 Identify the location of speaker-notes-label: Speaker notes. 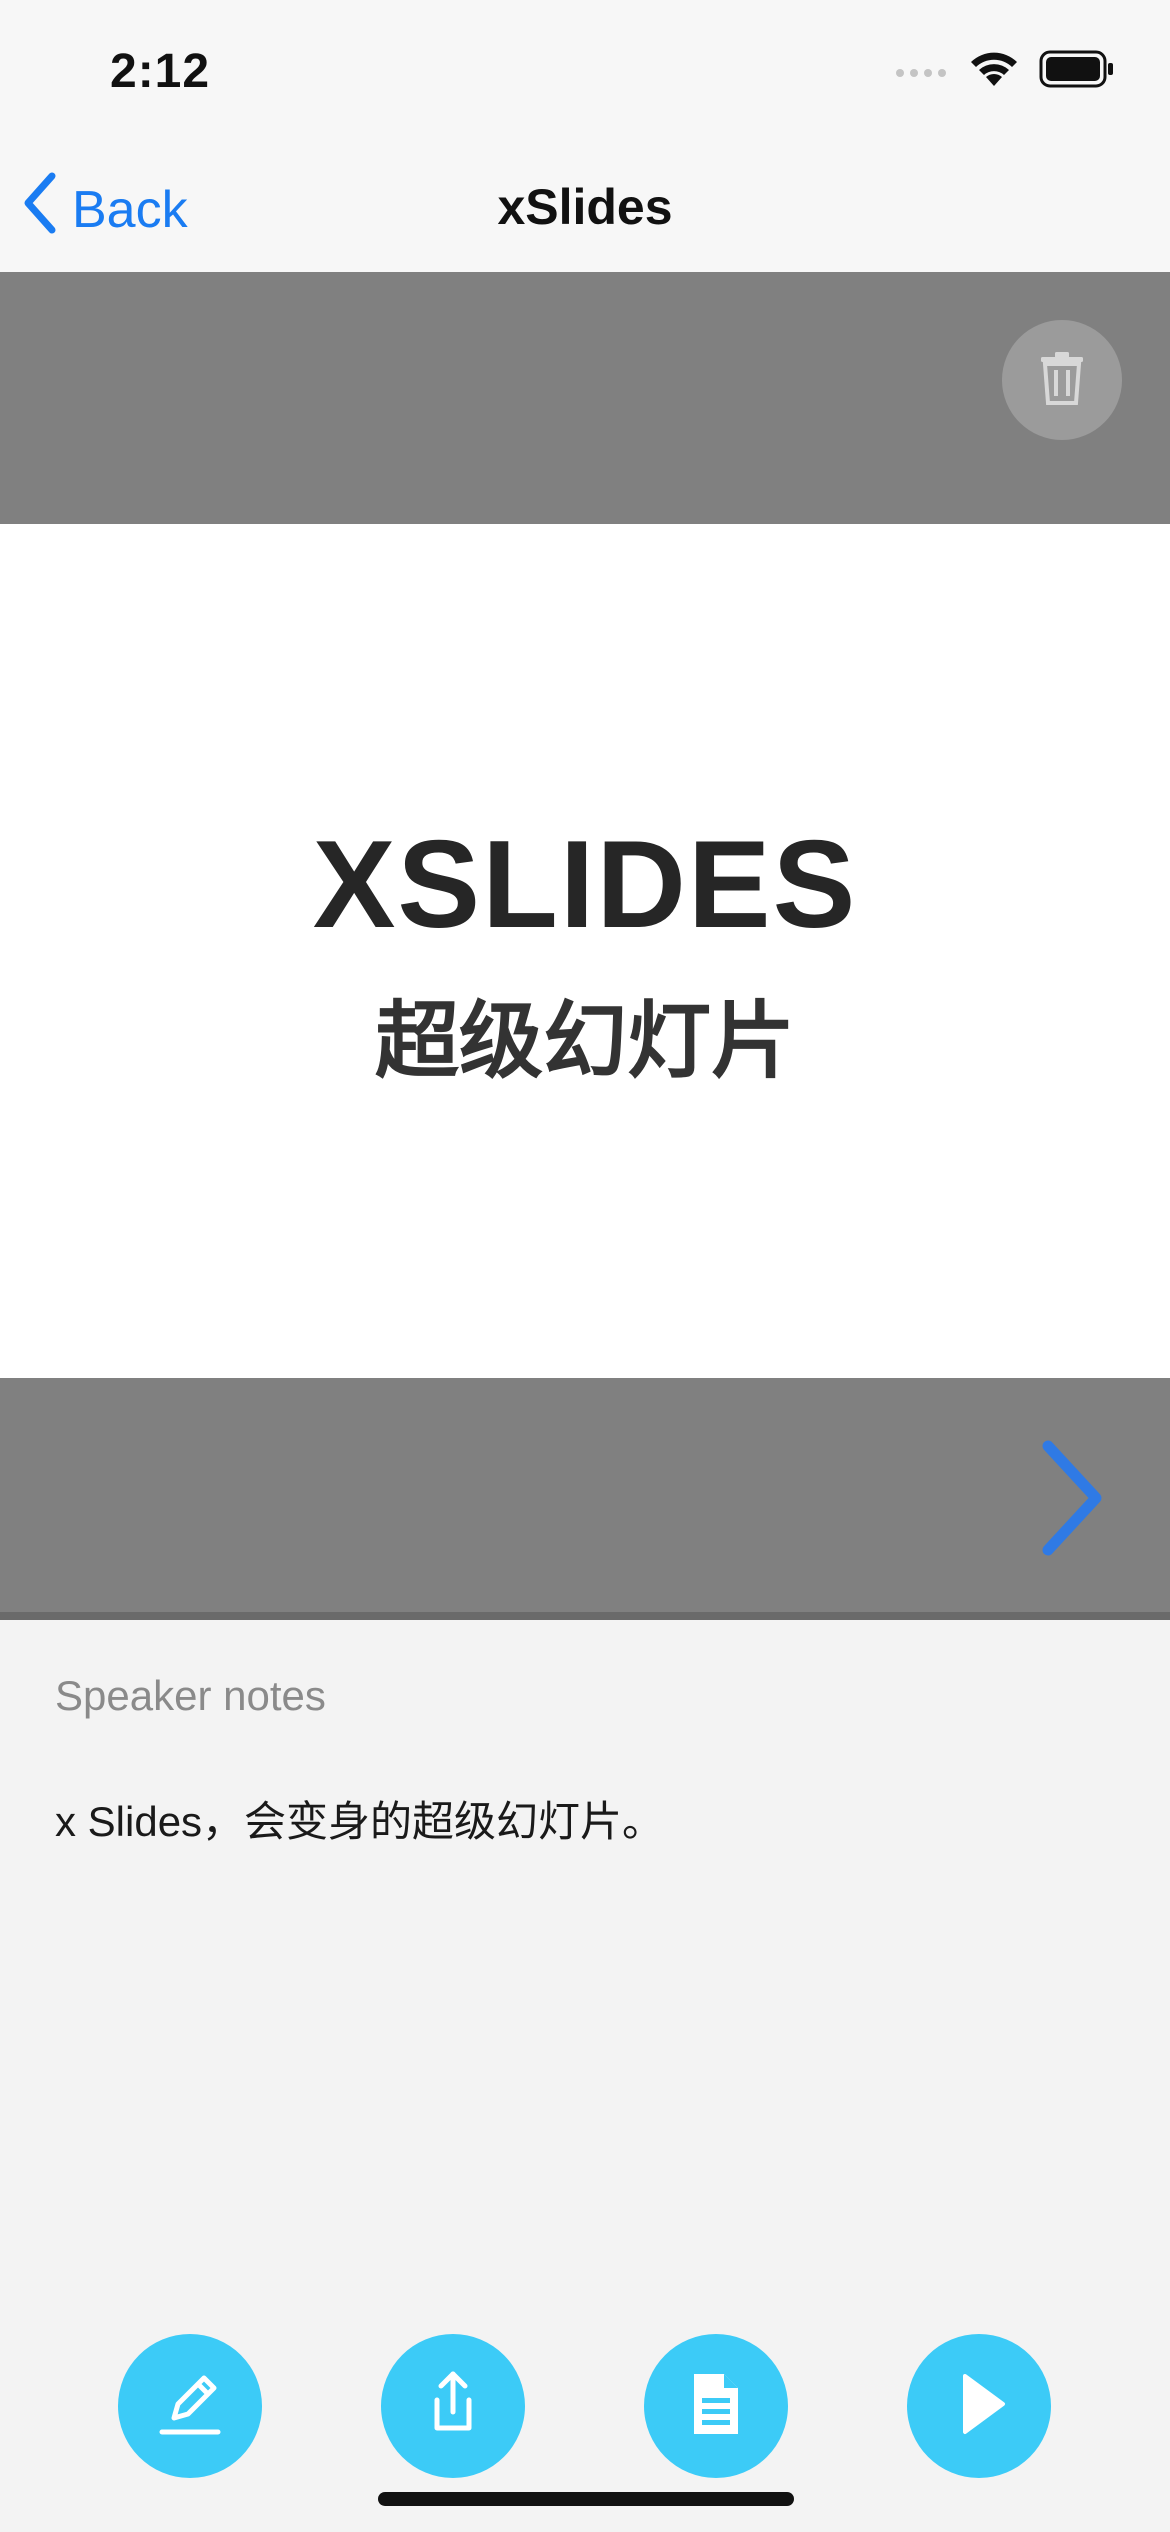
(190, 1695).